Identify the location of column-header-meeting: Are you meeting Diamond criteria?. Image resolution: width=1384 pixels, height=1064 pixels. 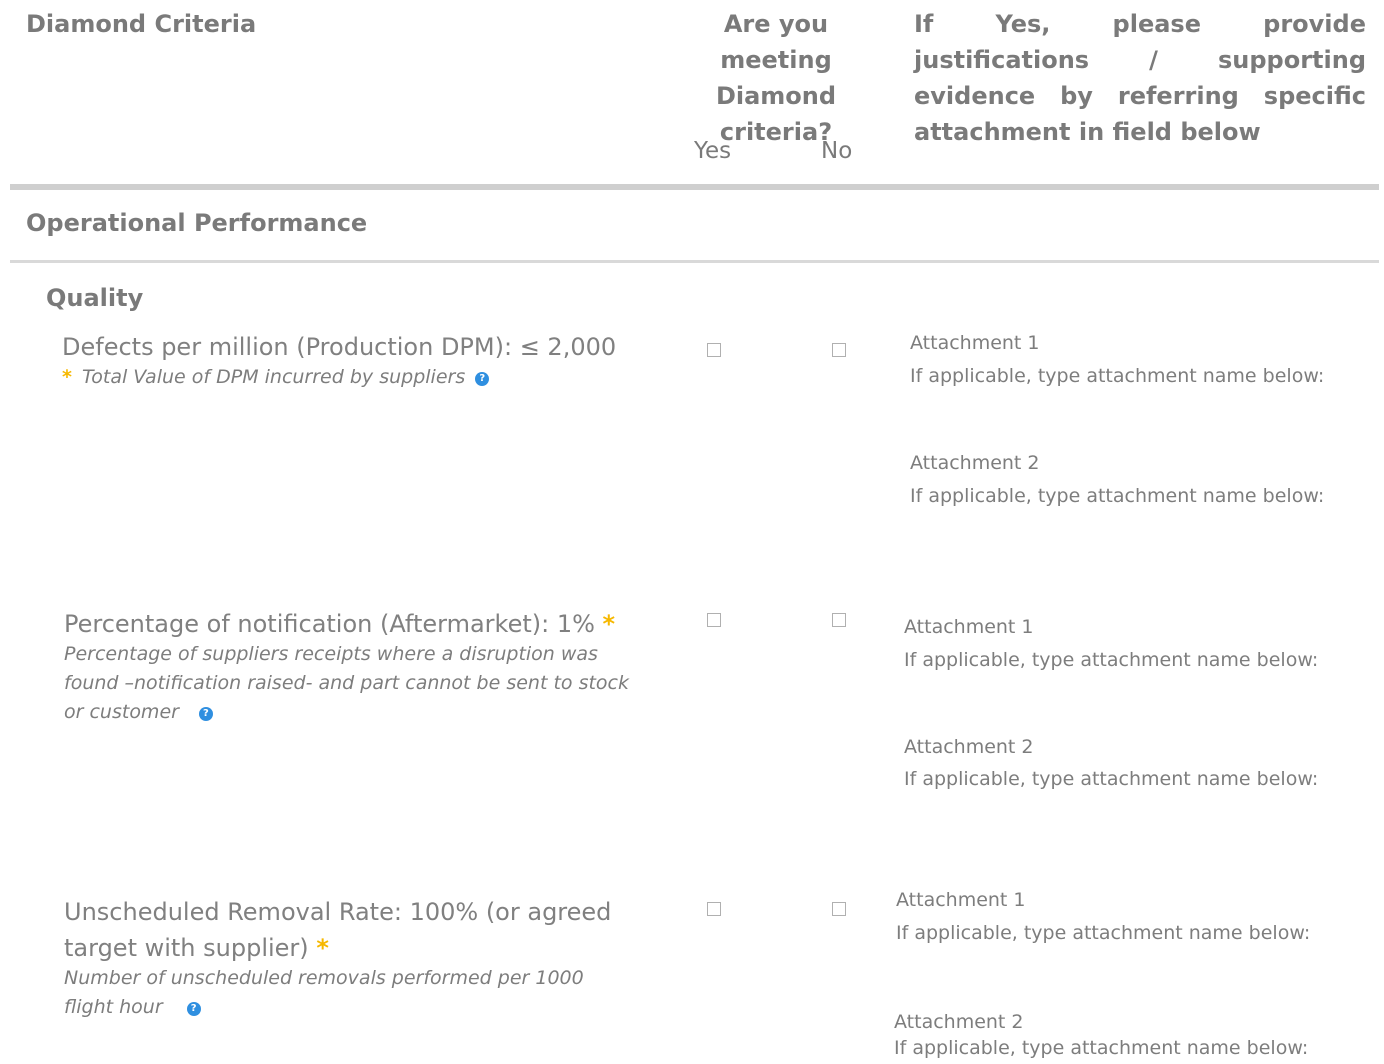
(776, 78).